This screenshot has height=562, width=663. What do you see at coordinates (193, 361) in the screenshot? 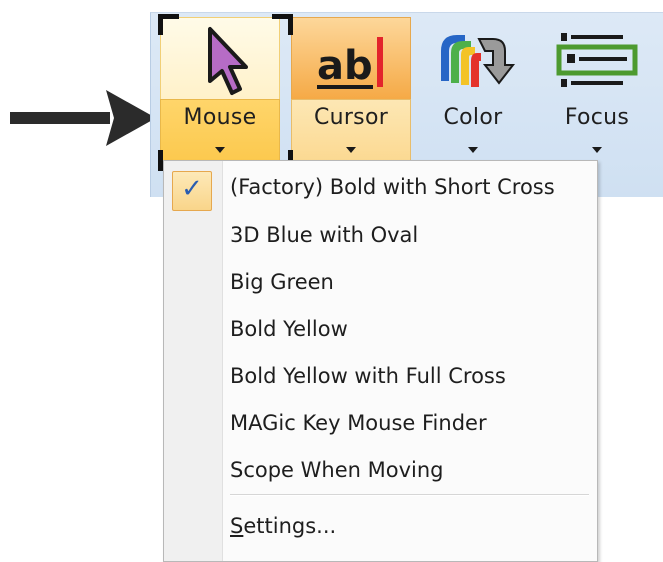
I see `menu-gutter` at bounding box center [193, 361].